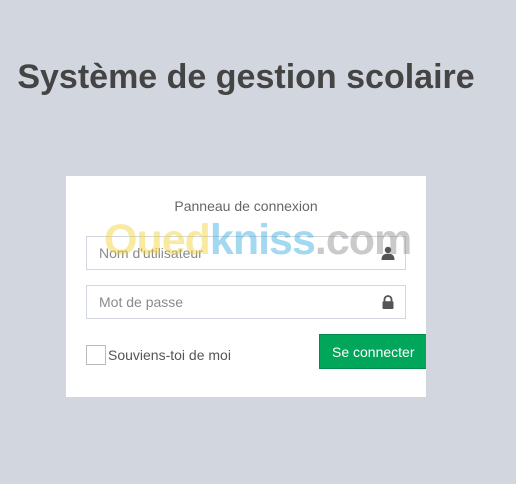 This screenshot has height=484, width=516. I want to click on remember-checkbox, so click(96, 355).